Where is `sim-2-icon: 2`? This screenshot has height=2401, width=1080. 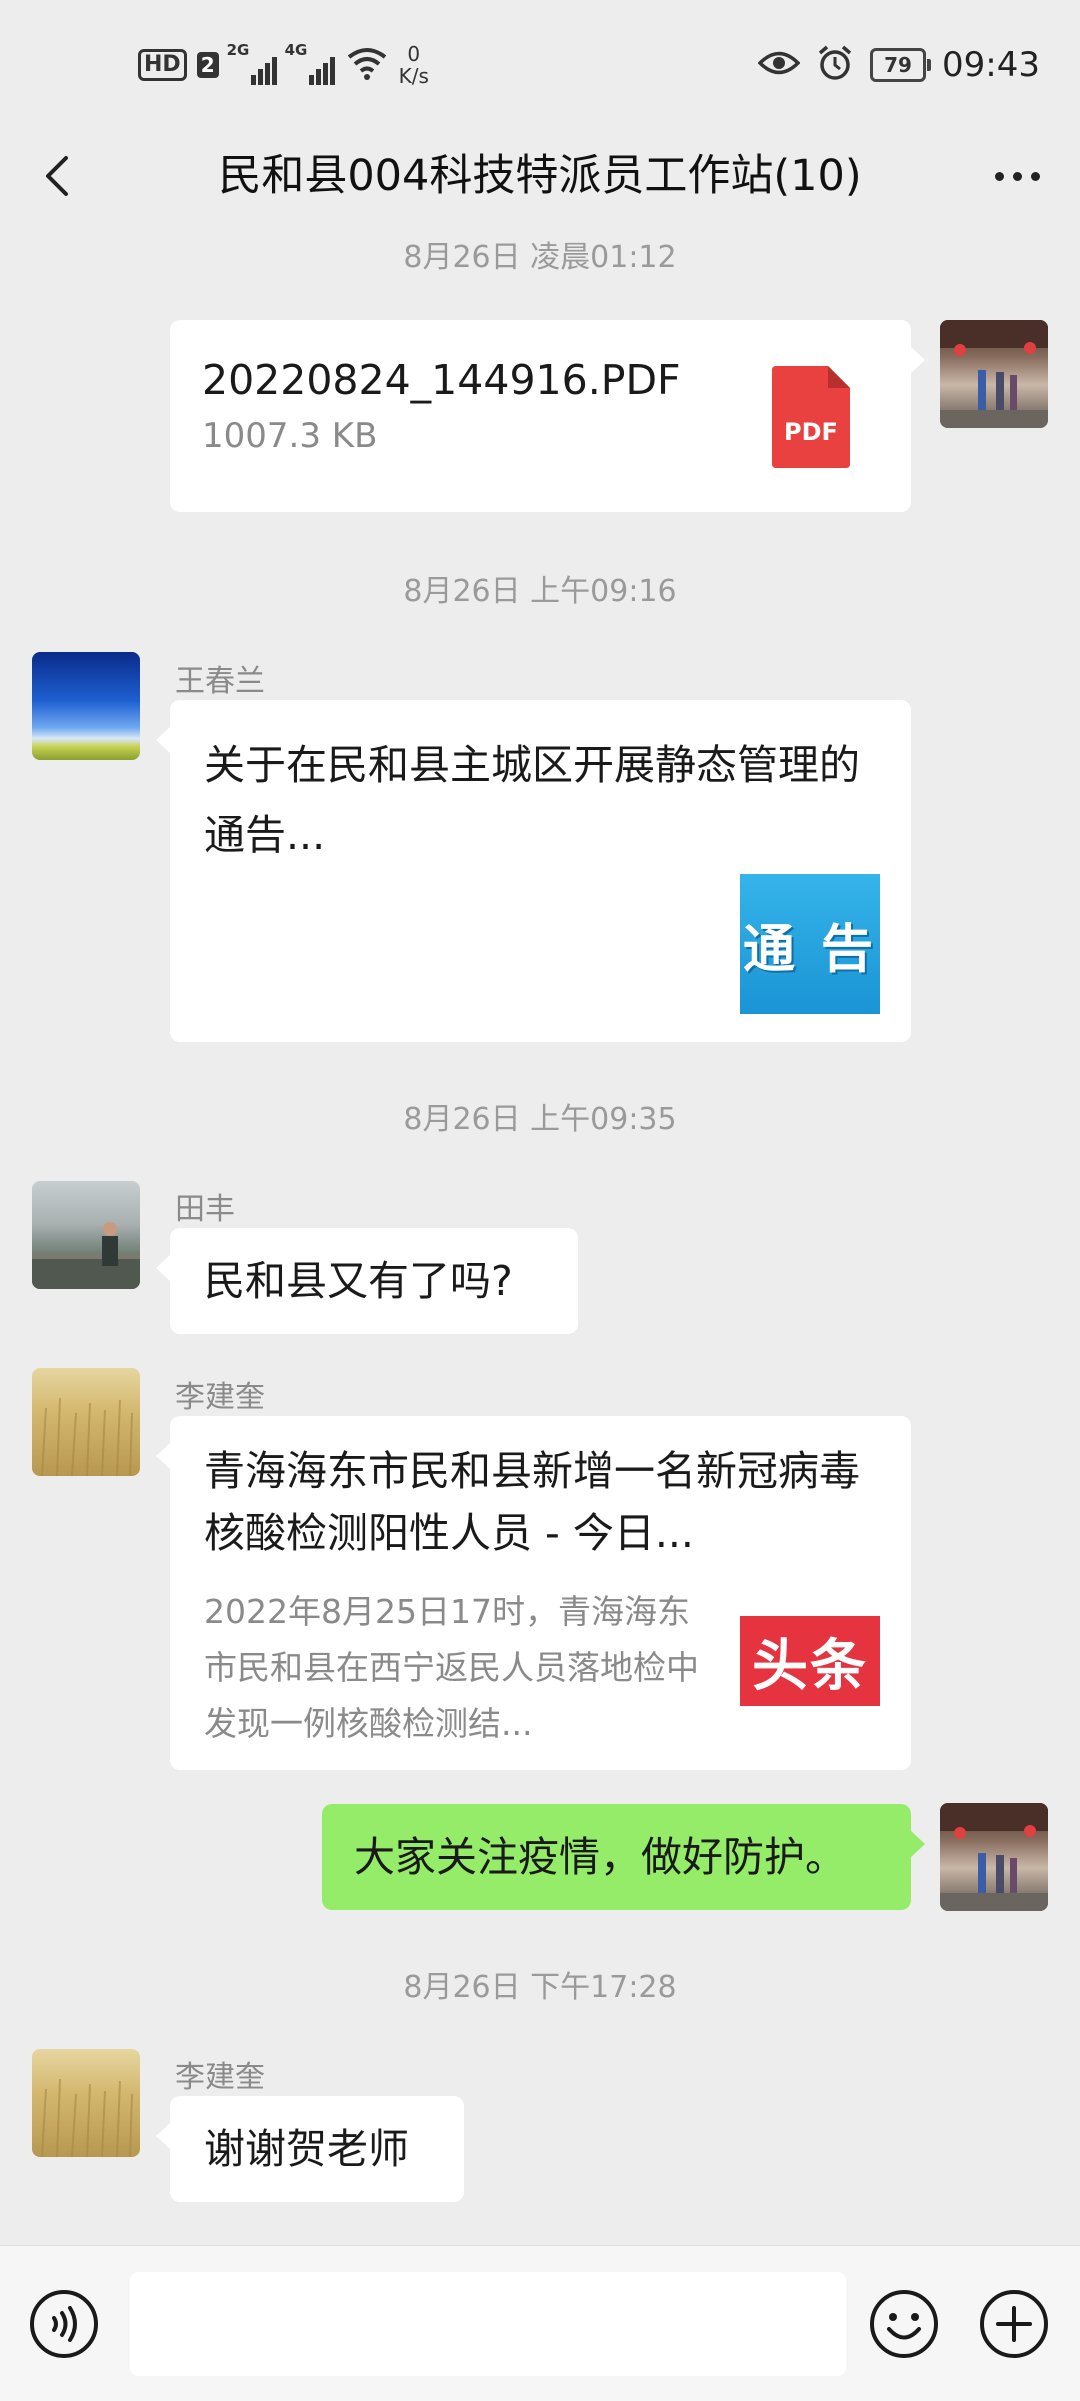 sim-2-icon: 2 is located at coordinates (207, 65).